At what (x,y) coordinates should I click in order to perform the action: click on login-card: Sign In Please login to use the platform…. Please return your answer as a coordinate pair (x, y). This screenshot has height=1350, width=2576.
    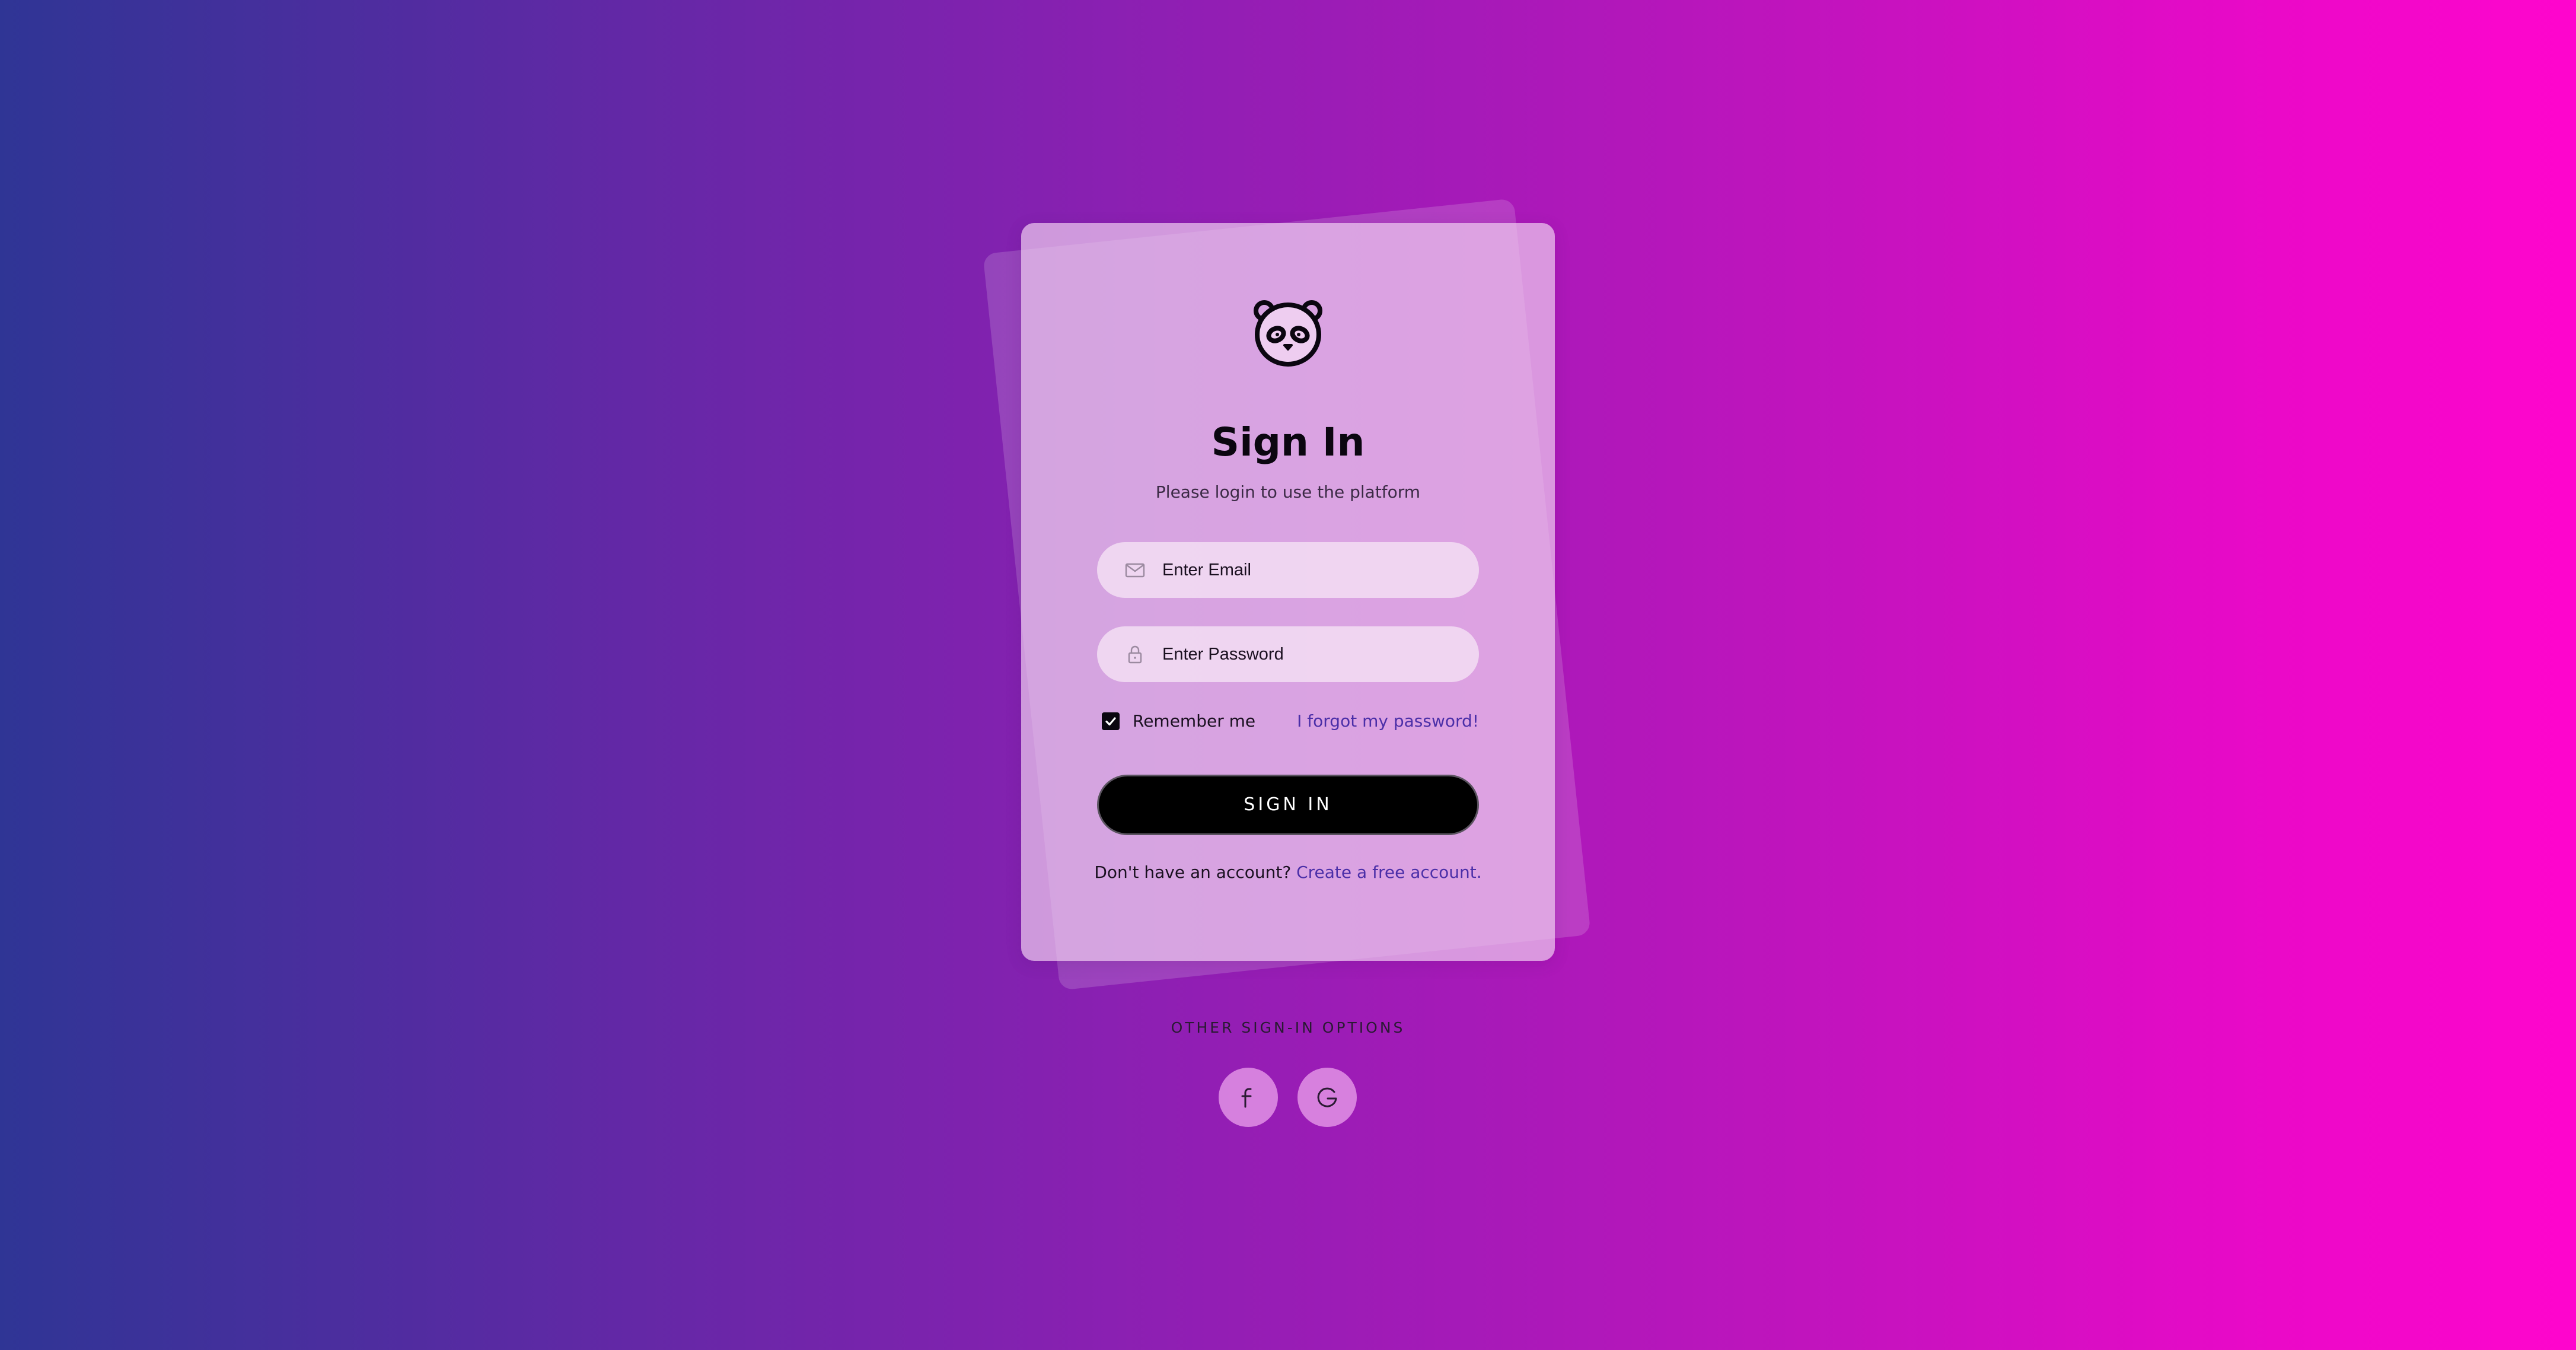
    Looking at the image, I should click on (1288, 592).